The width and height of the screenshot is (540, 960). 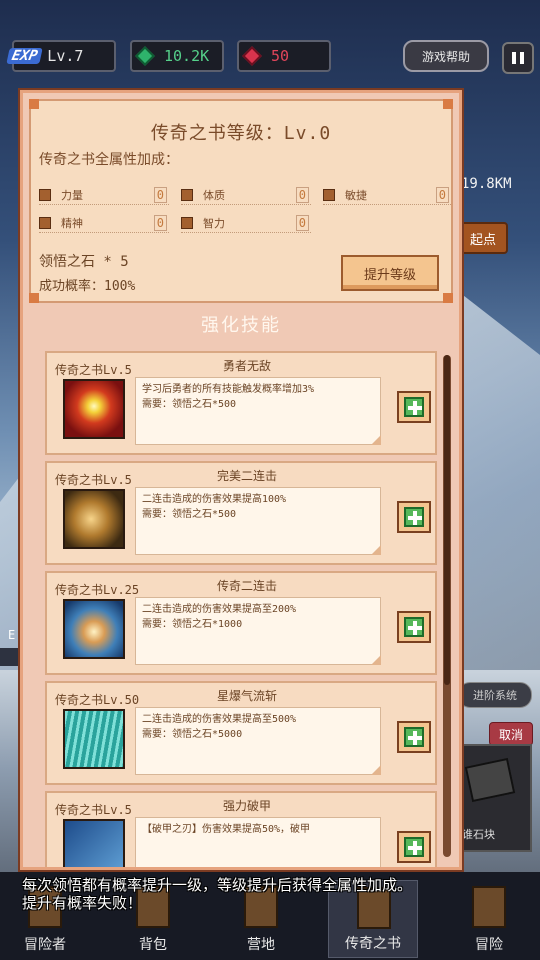 What do you see at coordinates (241, 133) in the screenshot?
I see `book-level-title: 传奇之书等级：Lv.0` at bounding box center [241, 133].